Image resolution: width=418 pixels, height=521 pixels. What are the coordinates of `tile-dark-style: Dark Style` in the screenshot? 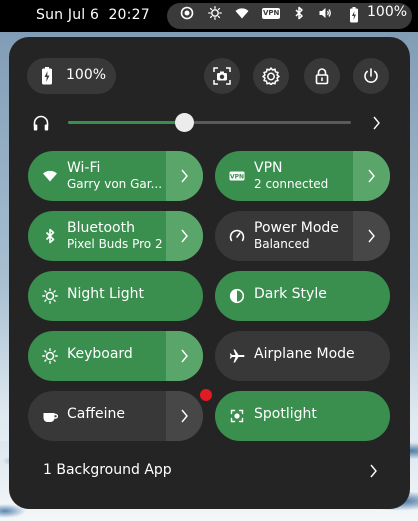 It's located at (302, 296).